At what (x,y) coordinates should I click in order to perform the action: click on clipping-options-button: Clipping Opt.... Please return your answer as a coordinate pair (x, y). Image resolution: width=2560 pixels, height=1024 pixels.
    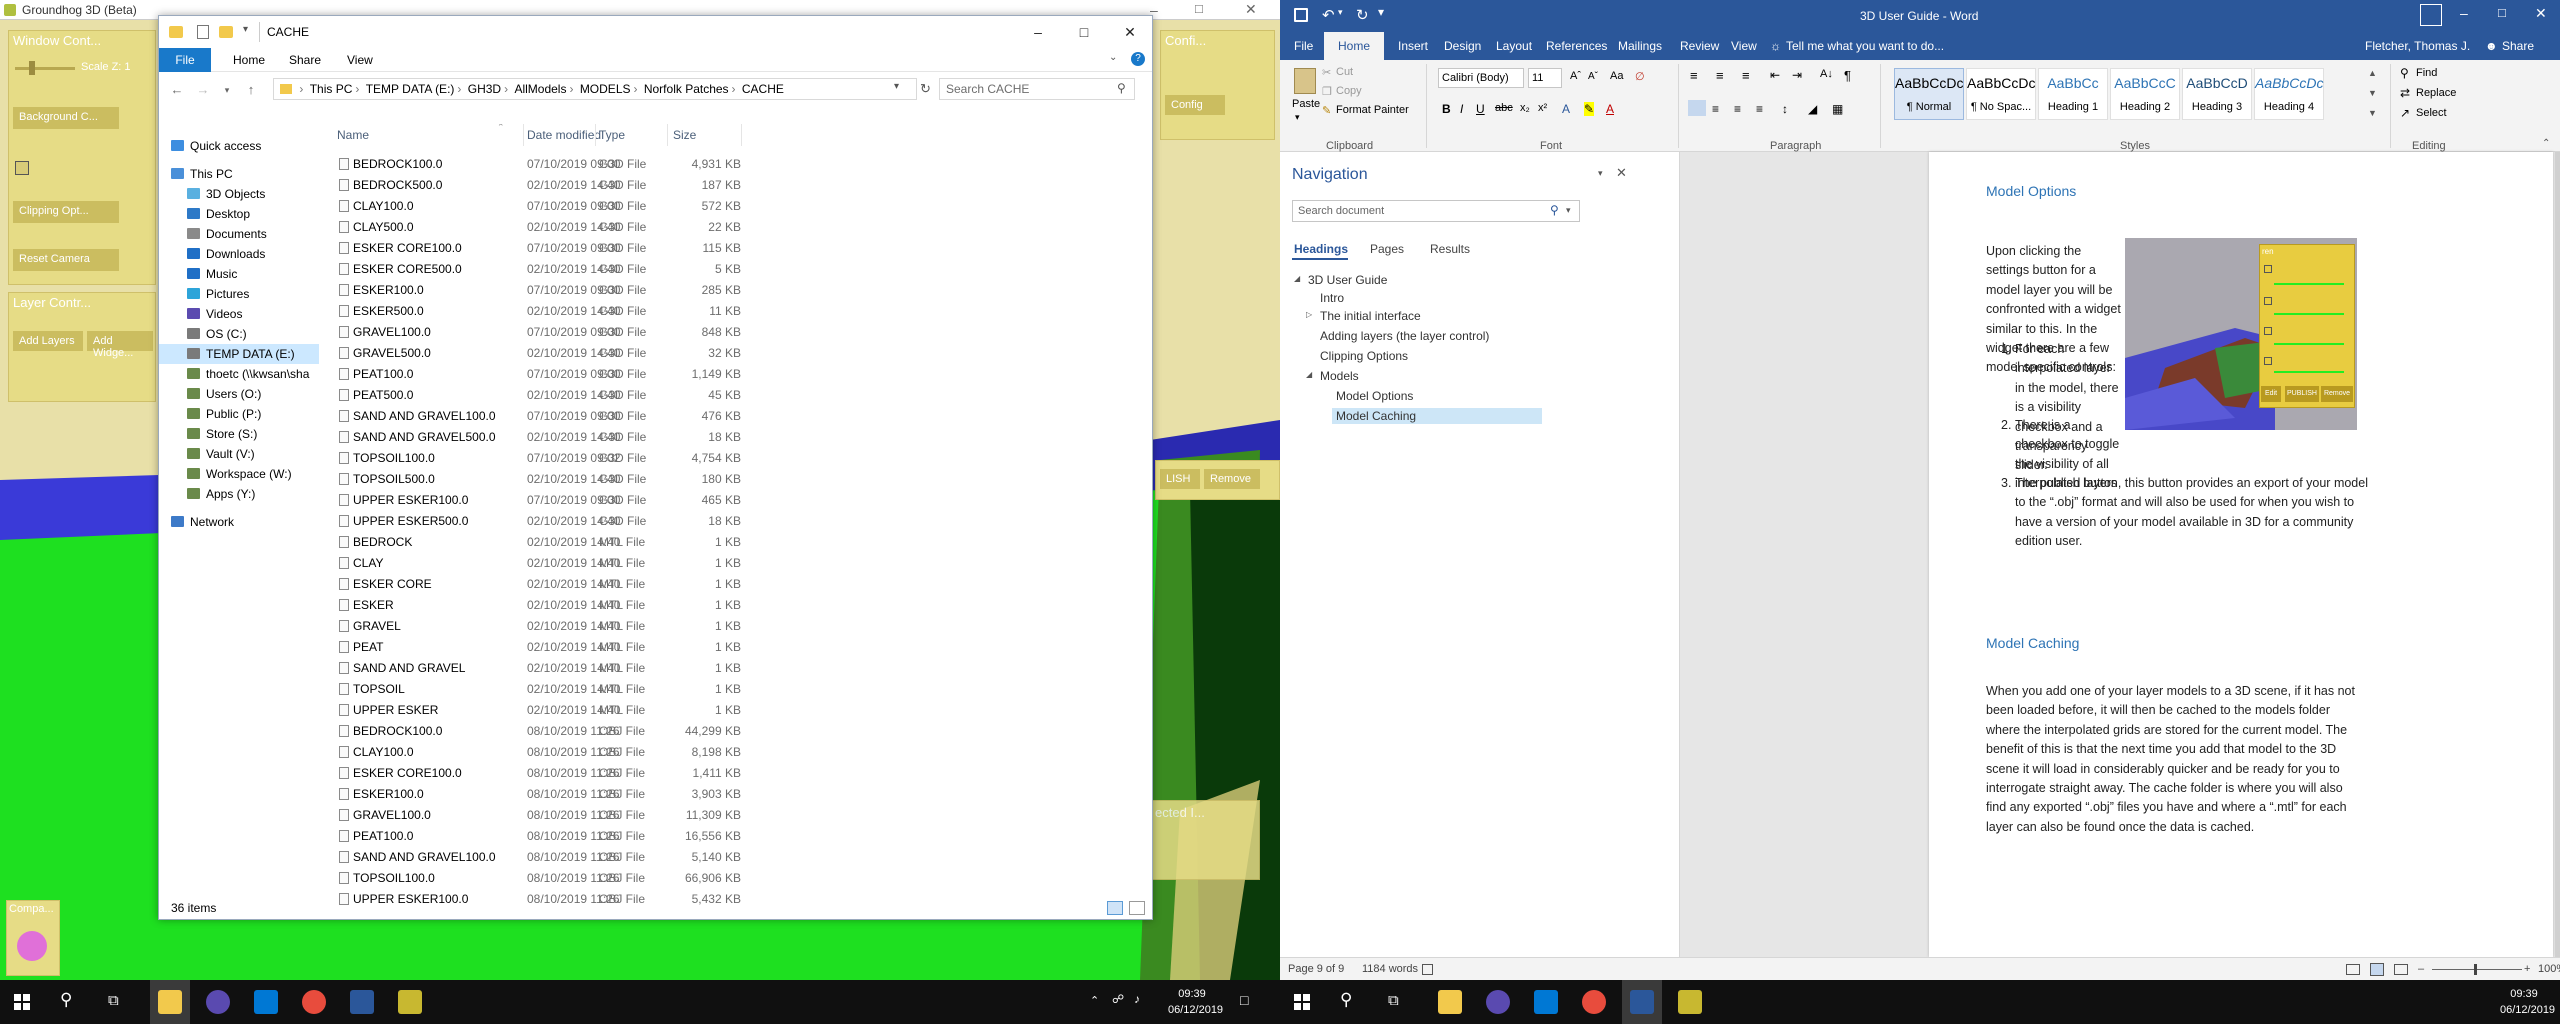
    Looking at the image, I should click on (66, 212).